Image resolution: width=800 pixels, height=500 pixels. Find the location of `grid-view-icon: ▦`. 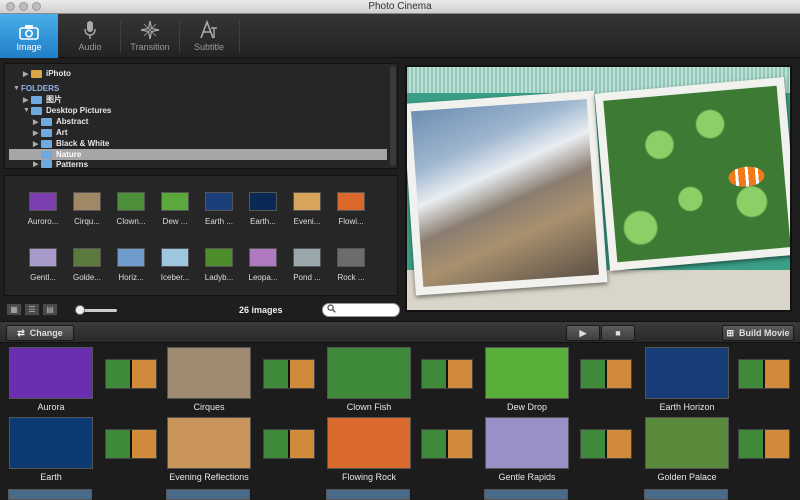

grid-view-icon: ▦ is located at coordinates (14, 309).